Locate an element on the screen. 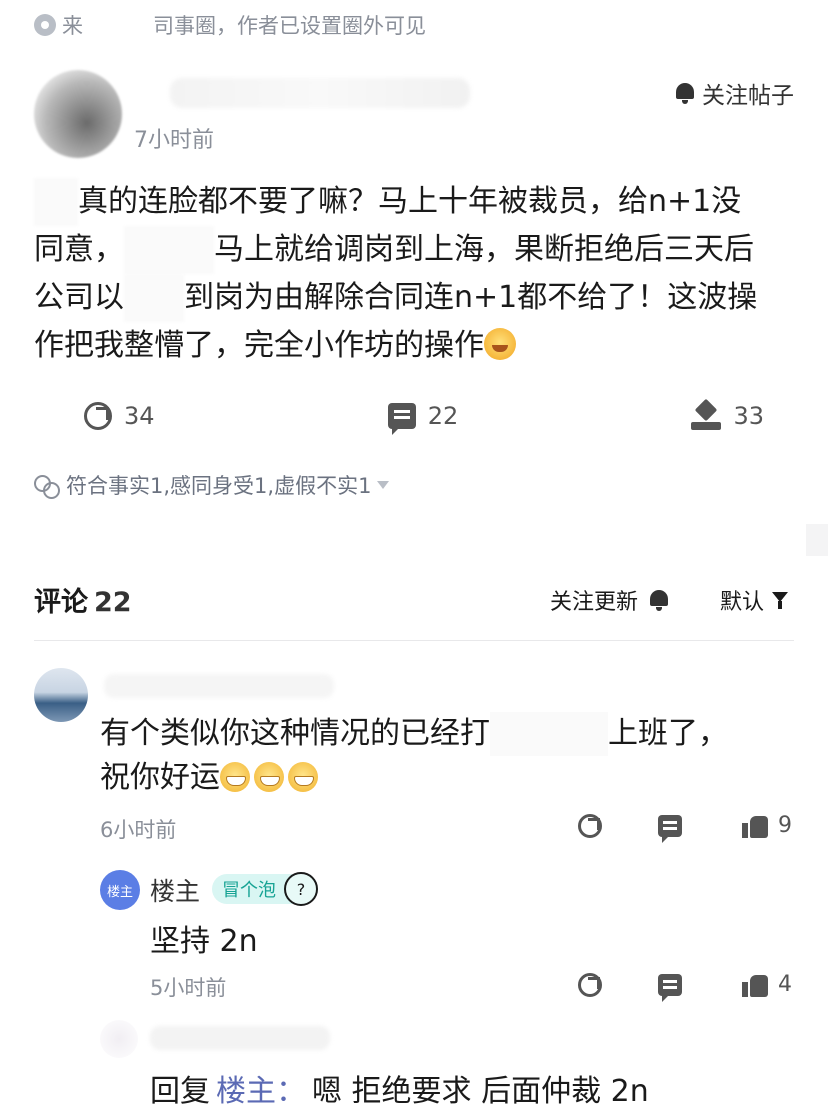  side-tab is located at coordinates (817, 540).